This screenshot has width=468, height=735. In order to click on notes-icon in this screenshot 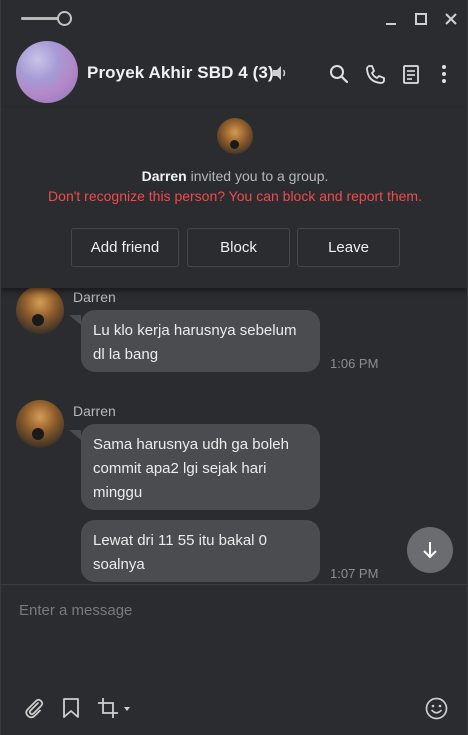, I will do `click(411, 74)`.